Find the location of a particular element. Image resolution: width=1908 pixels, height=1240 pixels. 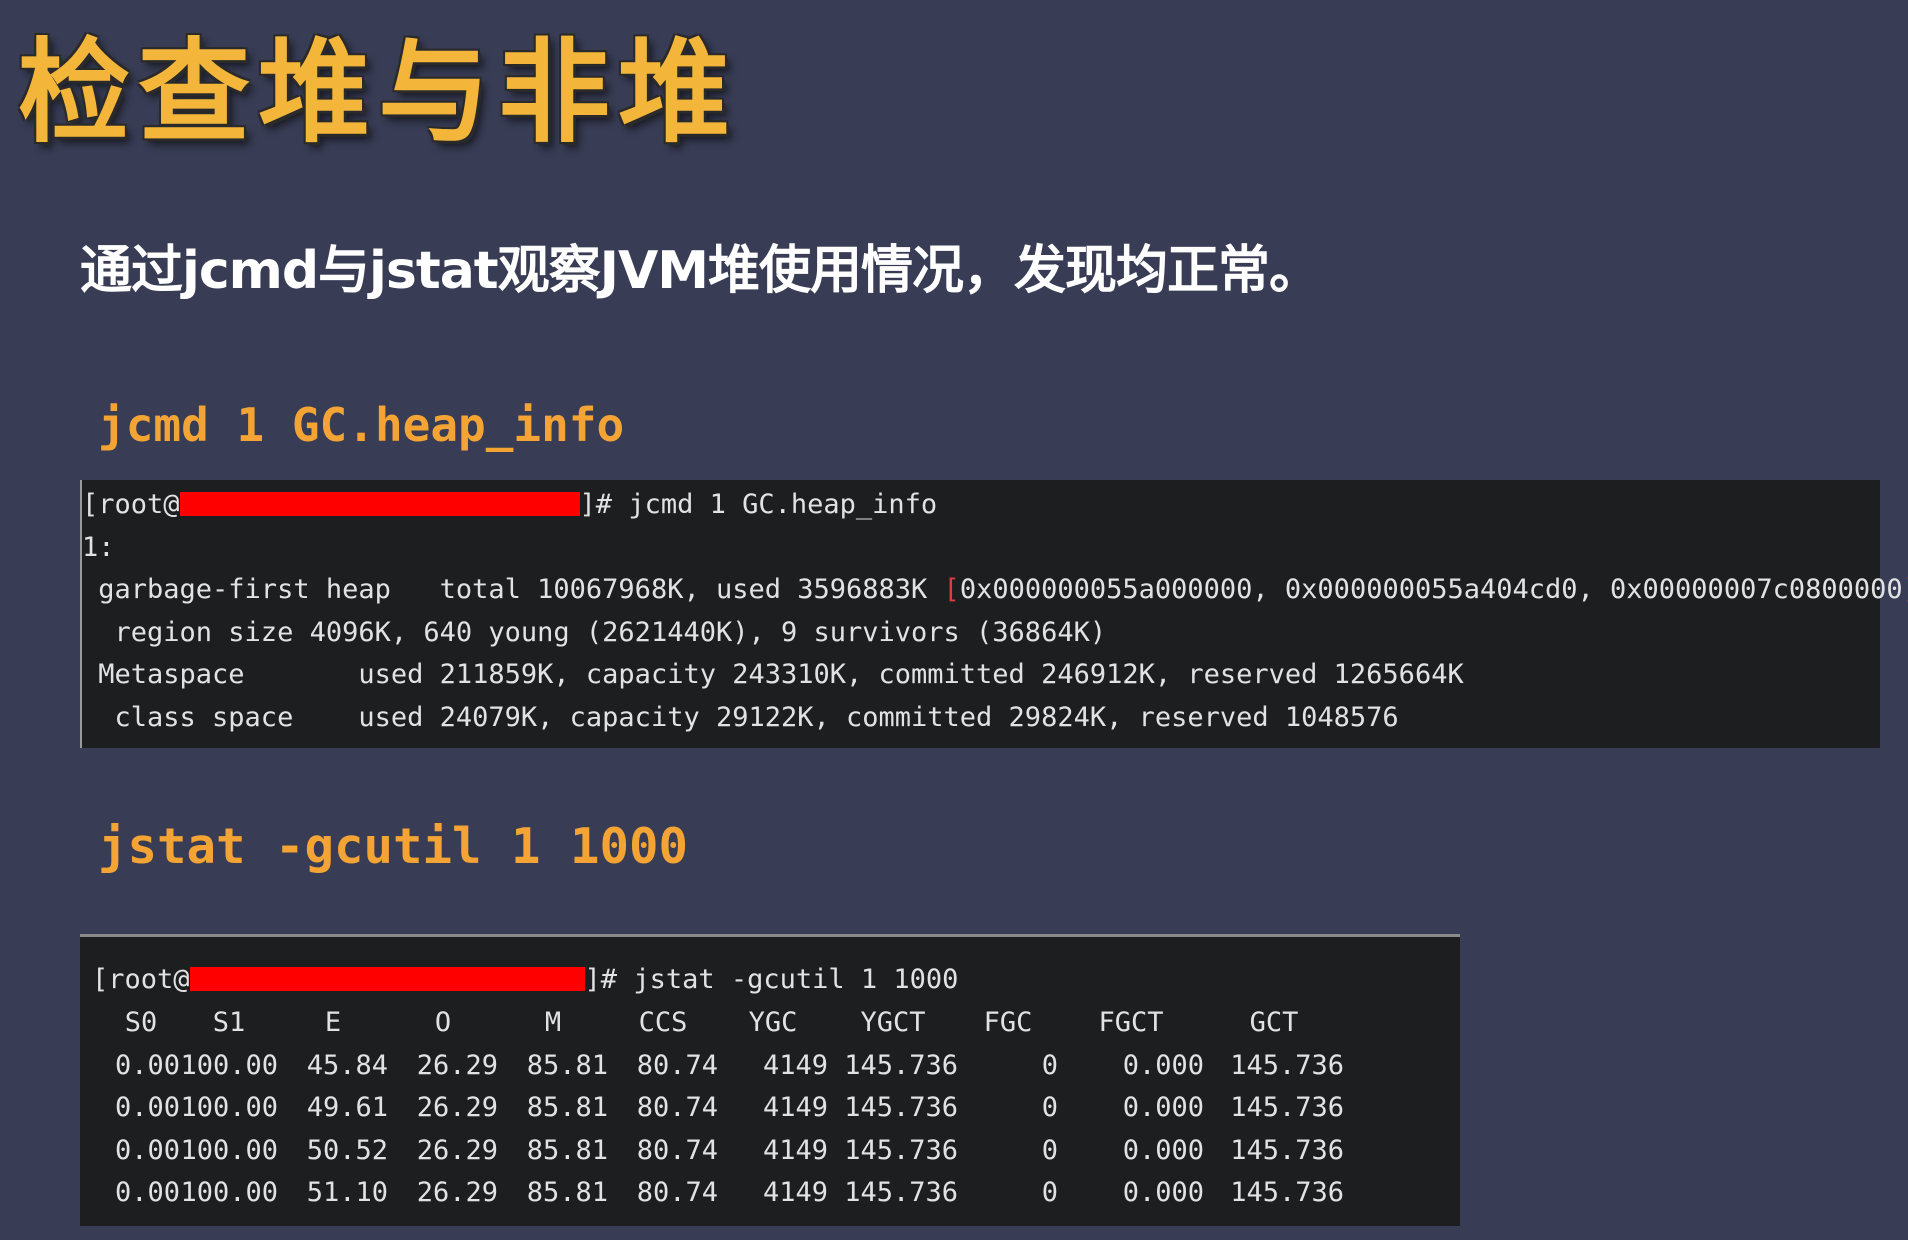

slide-subtitle: 通过jcmd与jstat观察JVM堆使用情况，发现均正常。 is located at coordinates (700, 271).